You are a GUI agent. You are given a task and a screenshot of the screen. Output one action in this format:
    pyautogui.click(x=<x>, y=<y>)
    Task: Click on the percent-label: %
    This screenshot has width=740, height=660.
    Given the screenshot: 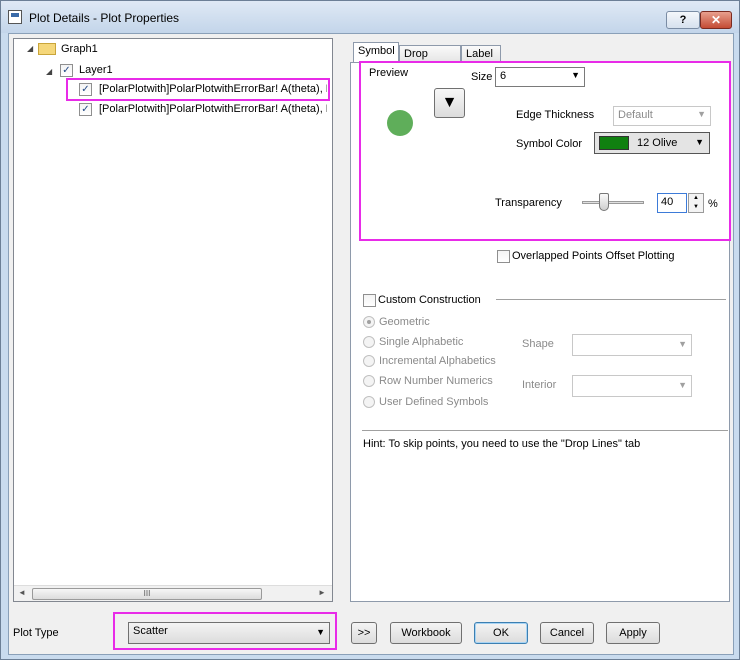 What is the action you would take?
    pyautogui.click(x=713, y=204)
    